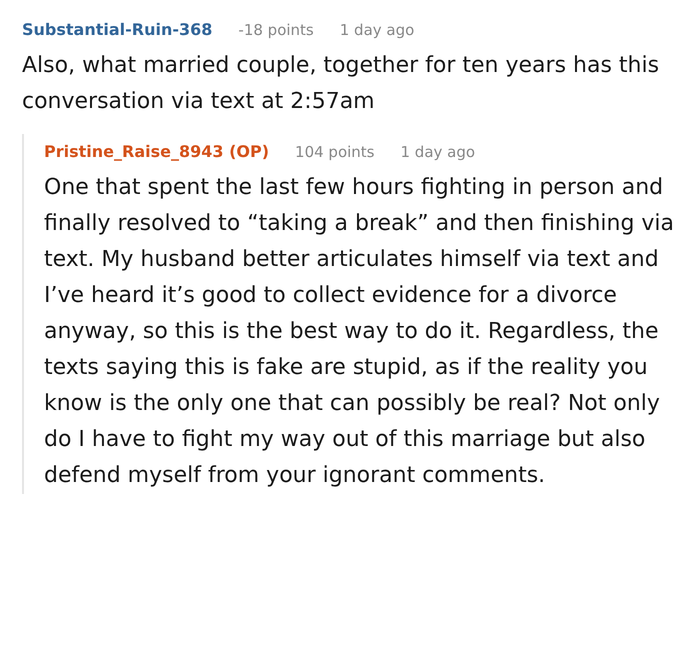 This screenshot has width=700, height=646. I want to click on points-count: 104 points, so click(334, 152).